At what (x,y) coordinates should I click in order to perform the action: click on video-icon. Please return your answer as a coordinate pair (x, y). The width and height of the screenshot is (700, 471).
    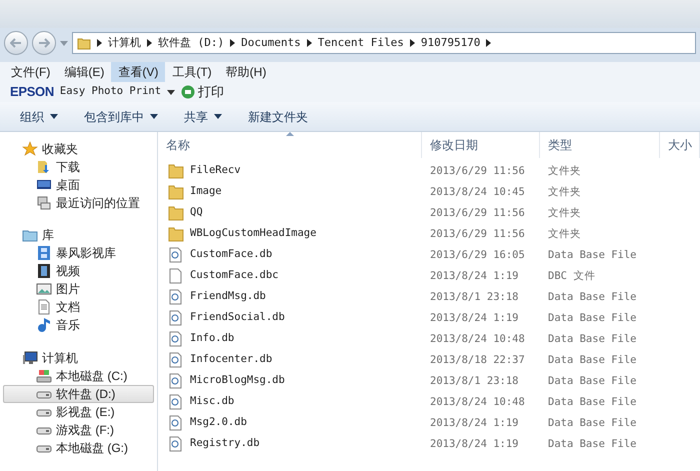
    Looking at the image, I should click on (44, 271).